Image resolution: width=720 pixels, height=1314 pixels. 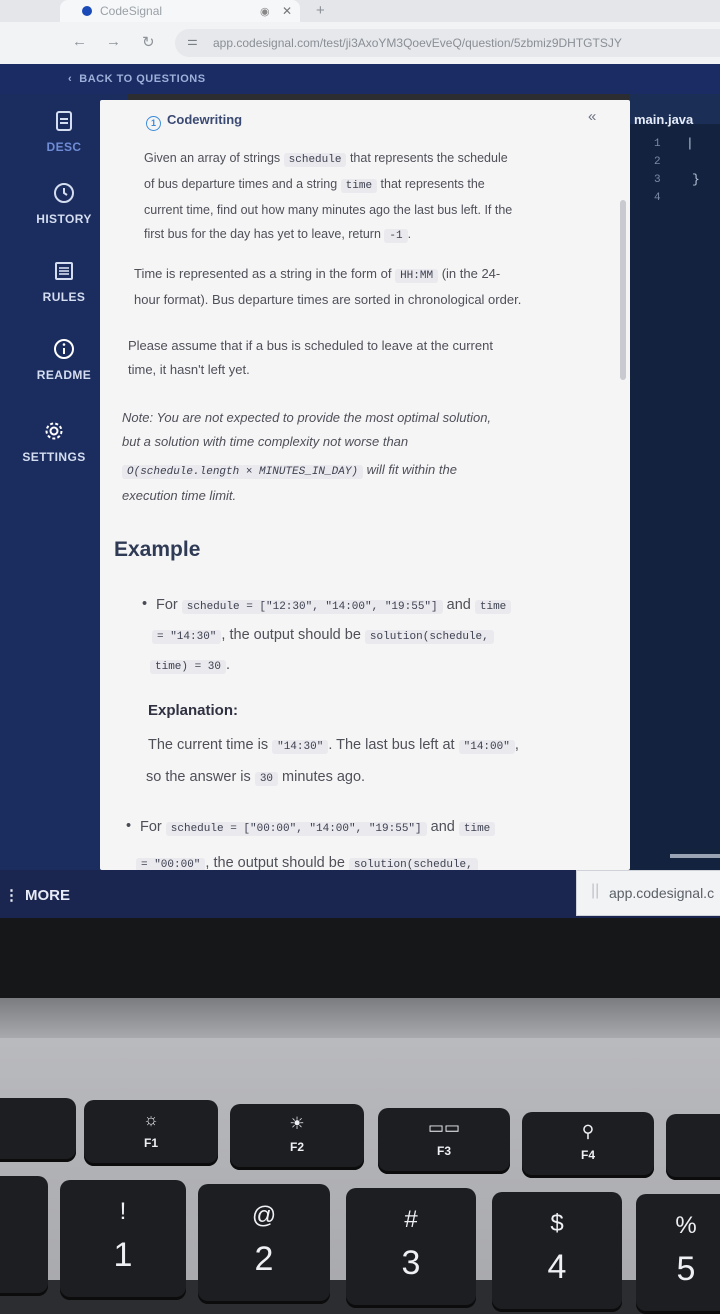 I want to click on key-f1: ☼ F1, so click(x=151, y=1133).